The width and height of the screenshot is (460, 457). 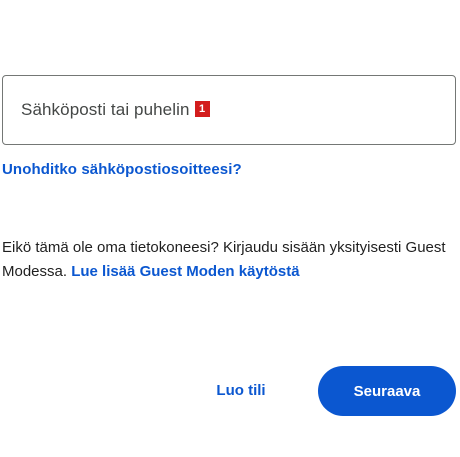 What do you see at coordinates (202, 109) in the screenshot?
I see `element-marker-badge: 1` at bounding box center [202, 109].